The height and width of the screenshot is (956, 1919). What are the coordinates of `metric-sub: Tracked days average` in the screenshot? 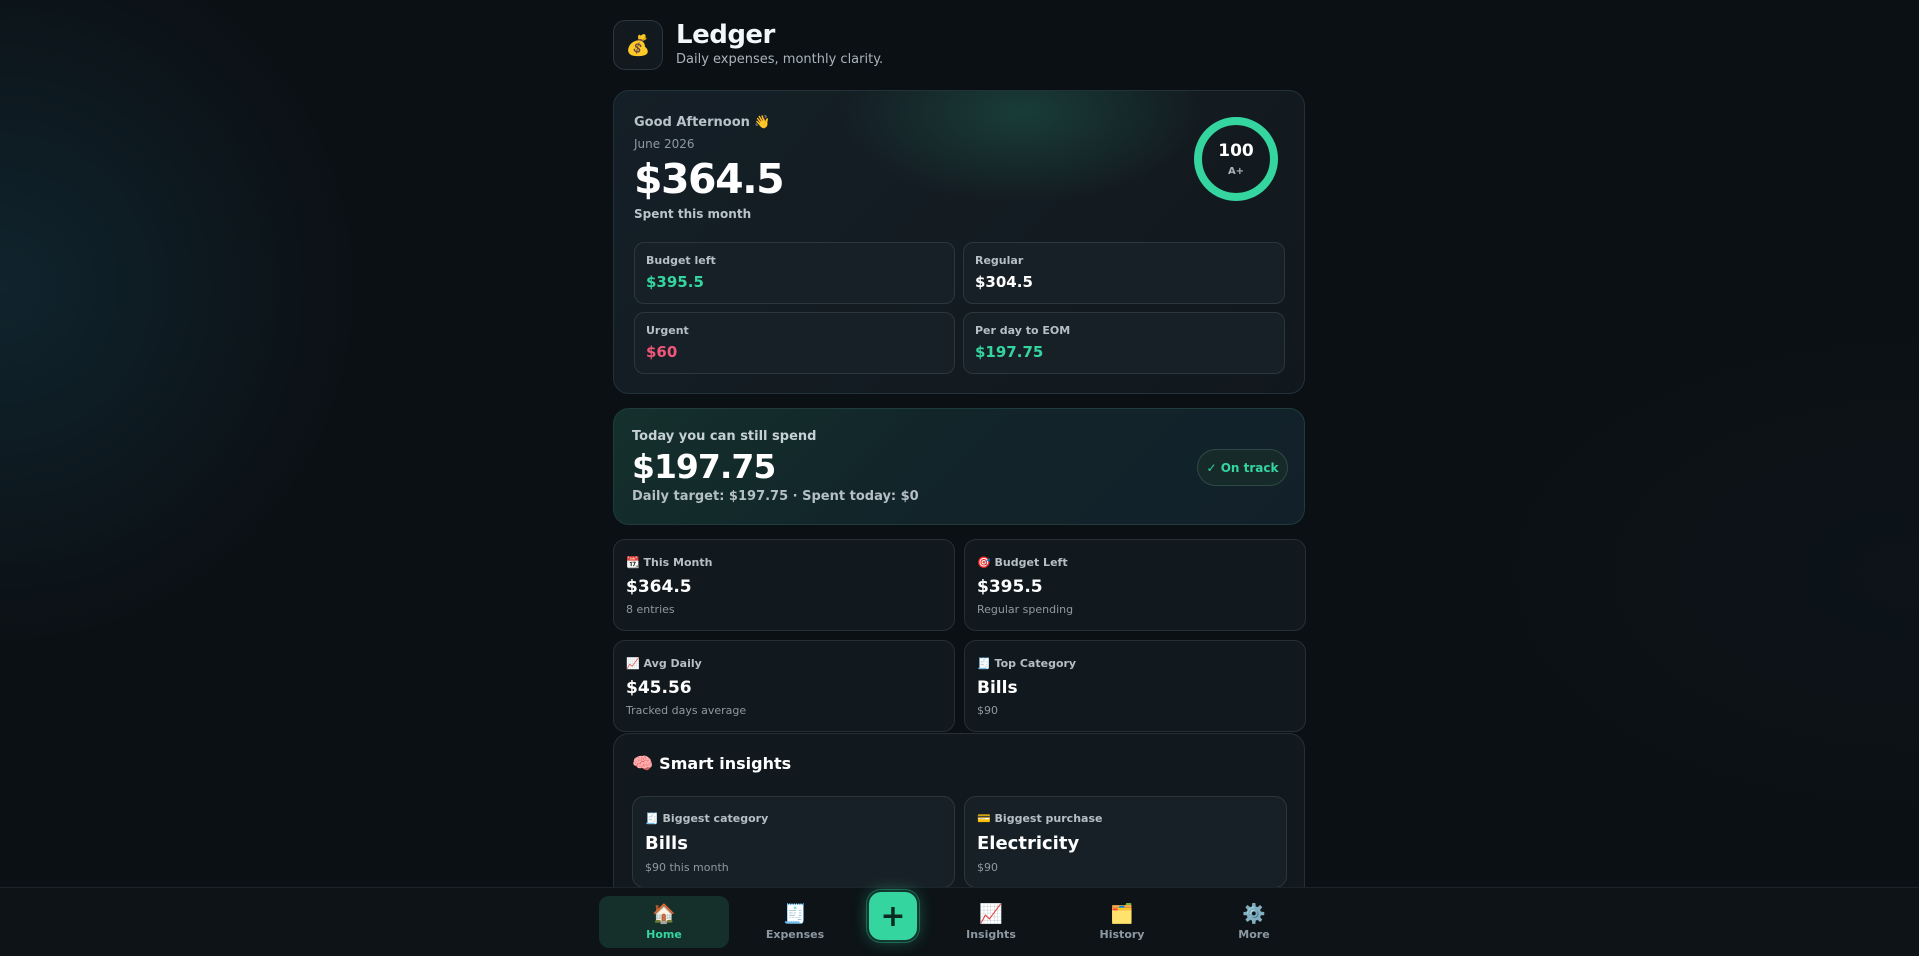 It's located at (686, 710).